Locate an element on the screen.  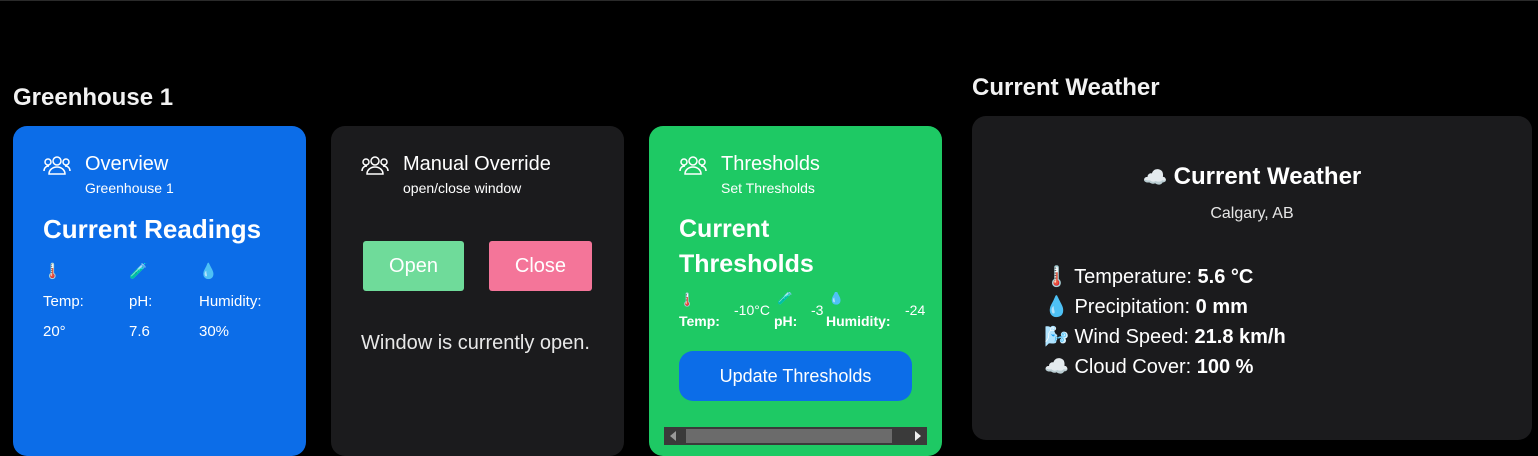
threshold-ph-value: -3 is located at coordinates (817, 310).